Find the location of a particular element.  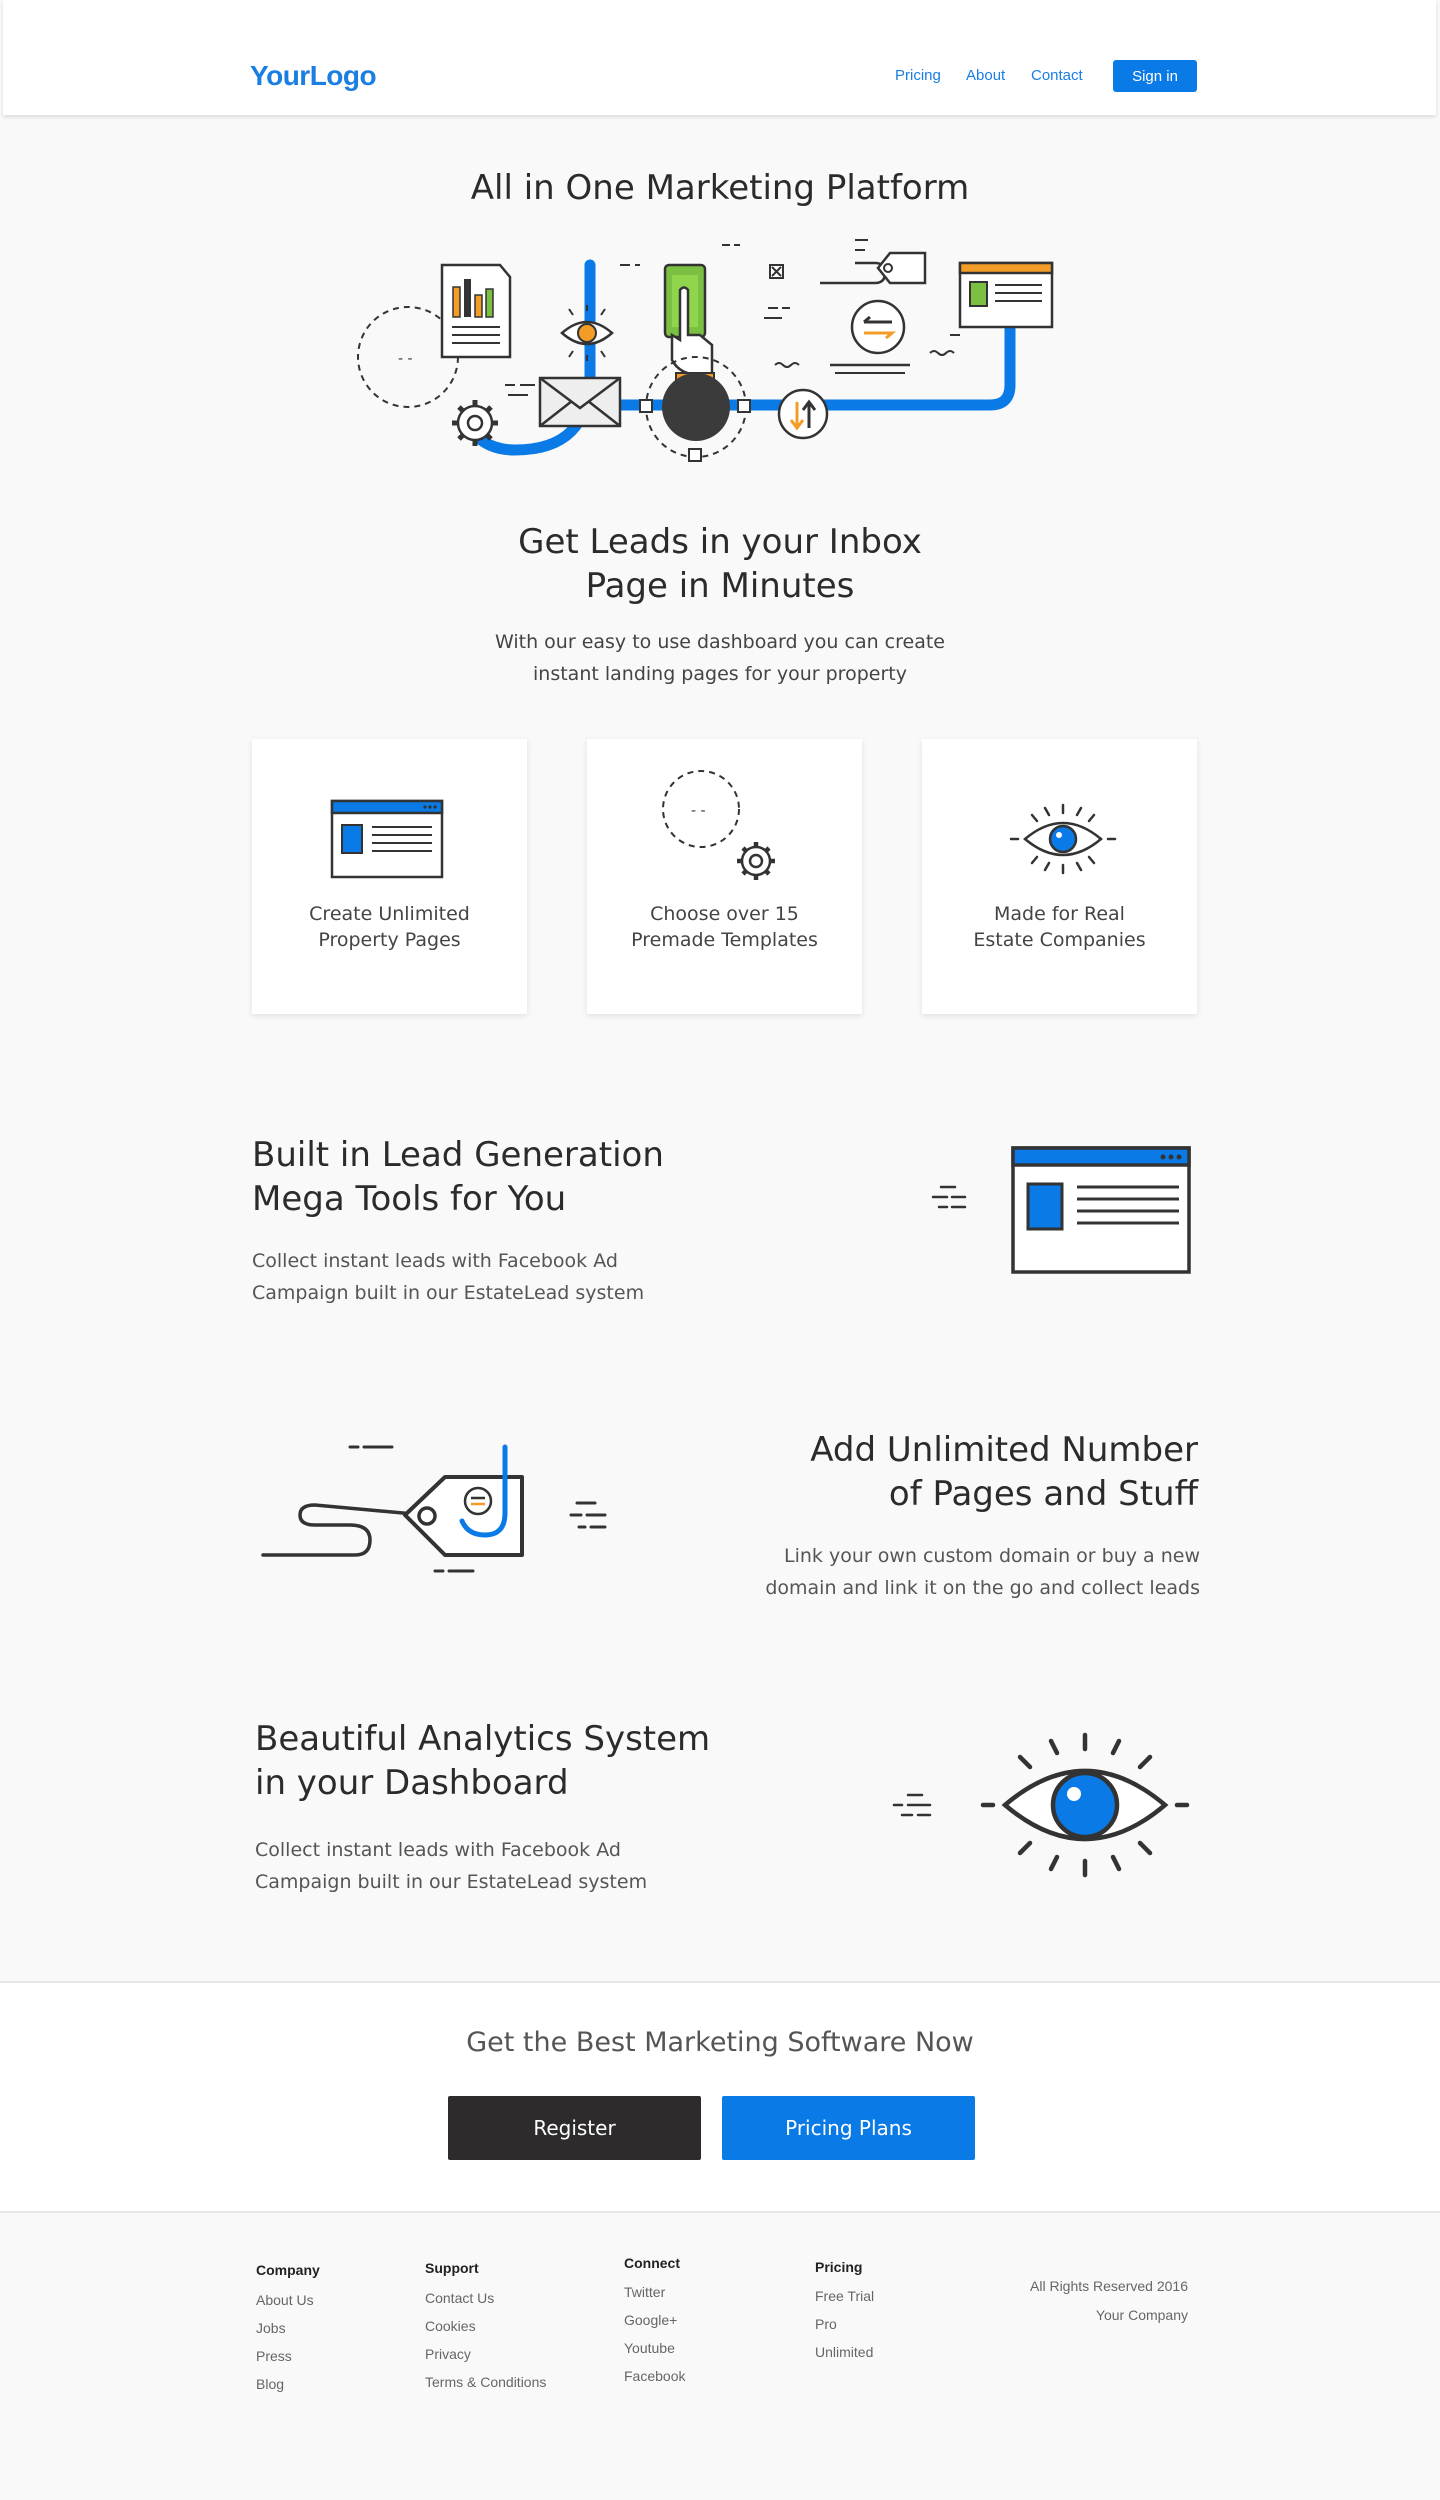

site-header is located at coordinates (719, 57).